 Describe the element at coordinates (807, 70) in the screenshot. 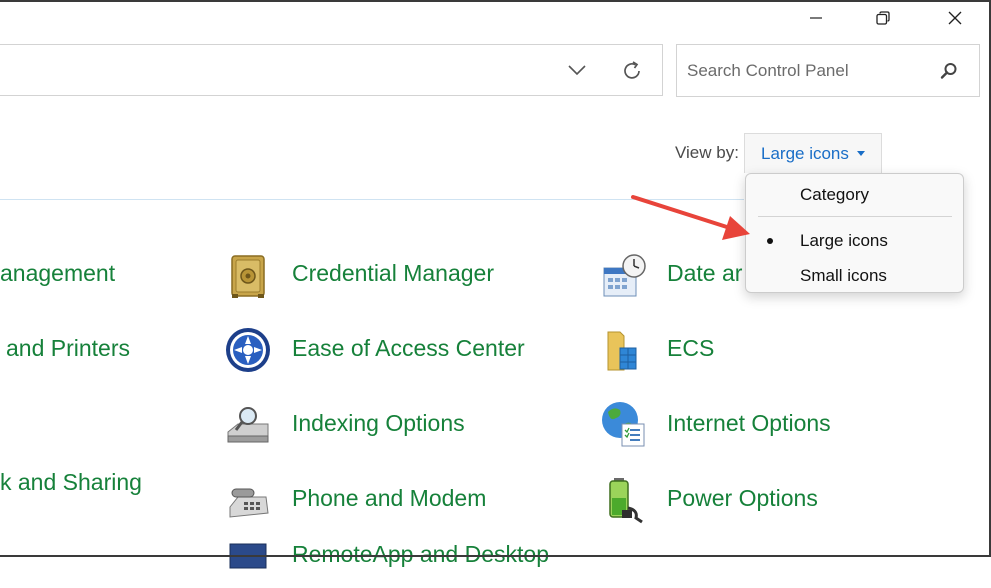

I see `search-input` at that location.